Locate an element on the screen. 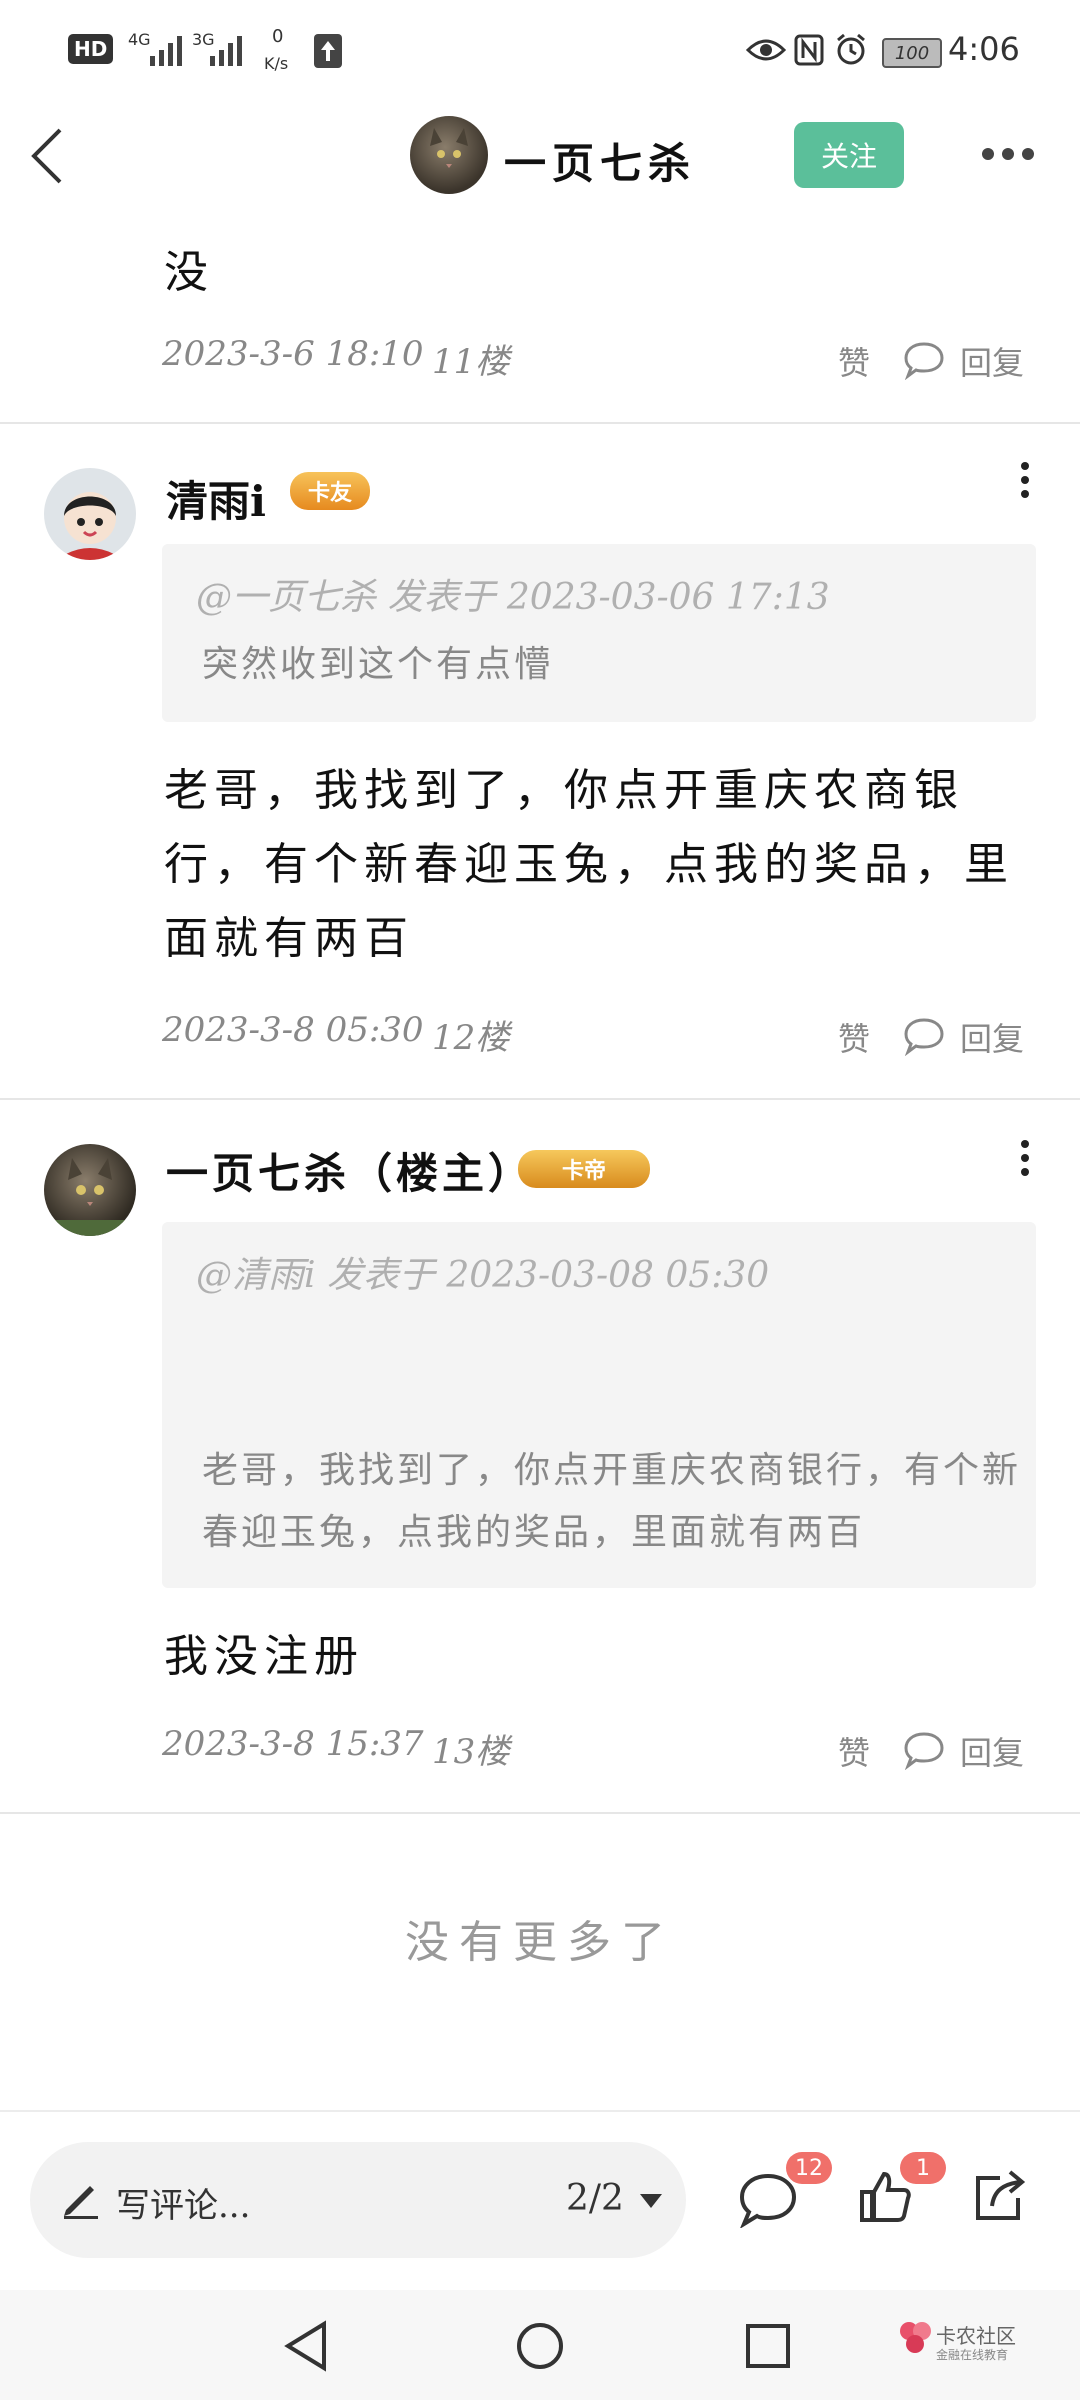 The image size is (1080, 2400). system-navigation-bar: 卡农社区 金融在线教育 is located at coordinates (540, 2345).